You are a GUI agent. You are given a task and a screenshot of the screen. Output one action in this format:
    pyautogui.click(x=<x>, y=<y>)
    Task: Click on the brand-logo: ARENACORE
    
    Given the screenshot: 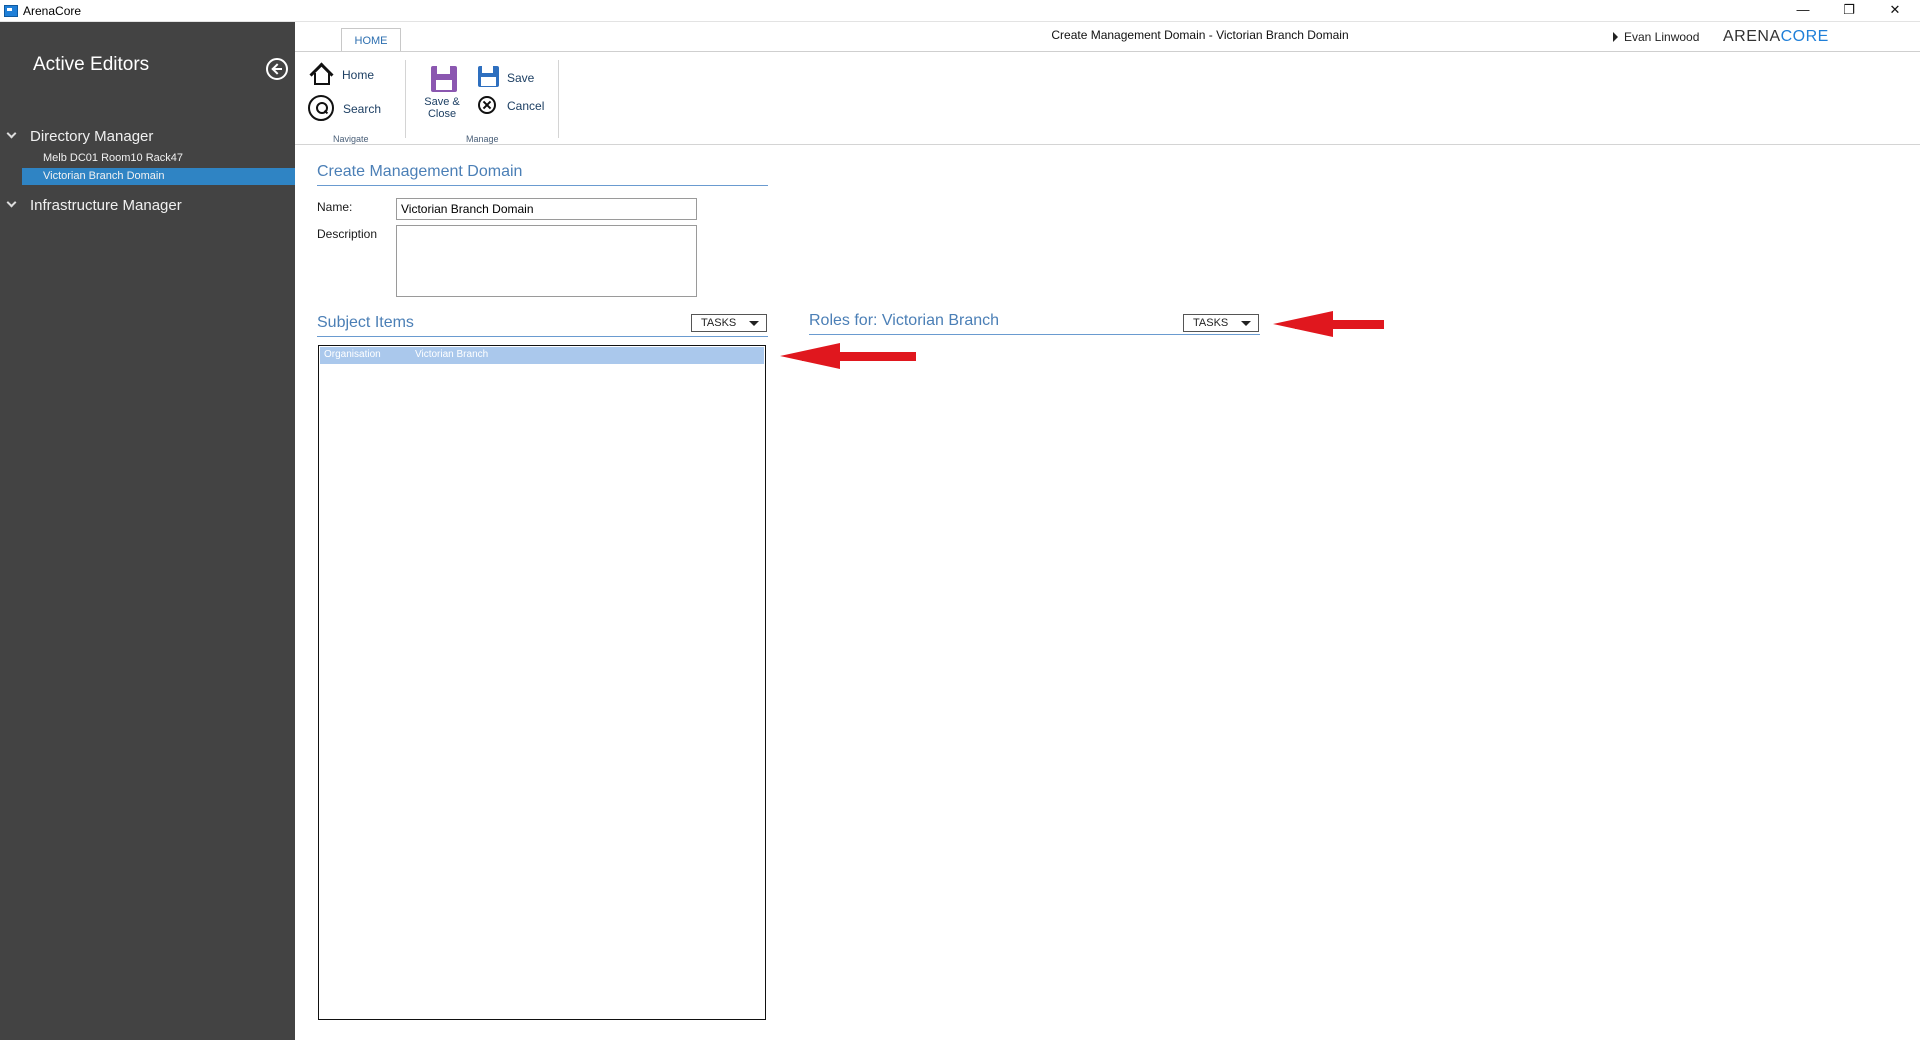 What is the action you would take?
    pyautogui.click(x=1776, y=36)
    